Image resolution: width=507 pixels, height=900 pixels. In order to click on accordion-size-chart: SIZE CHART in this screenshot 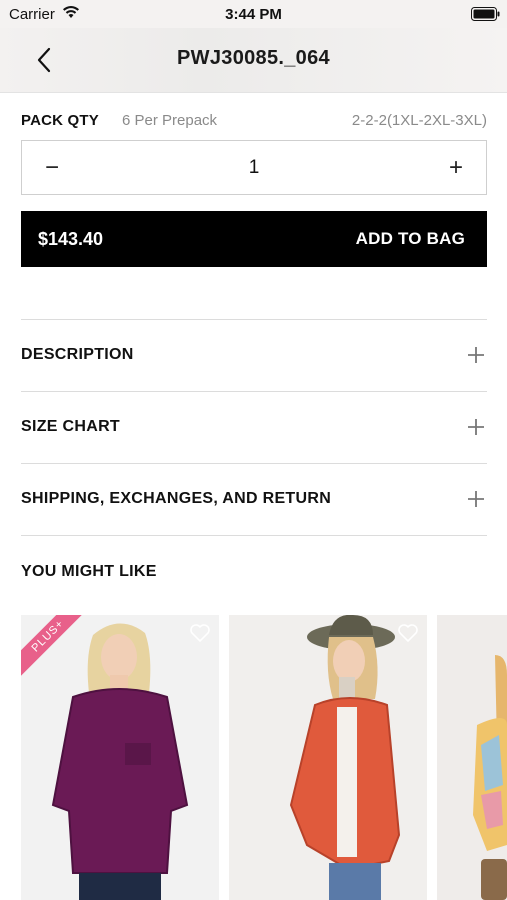, I will do `click(254, 427)`.